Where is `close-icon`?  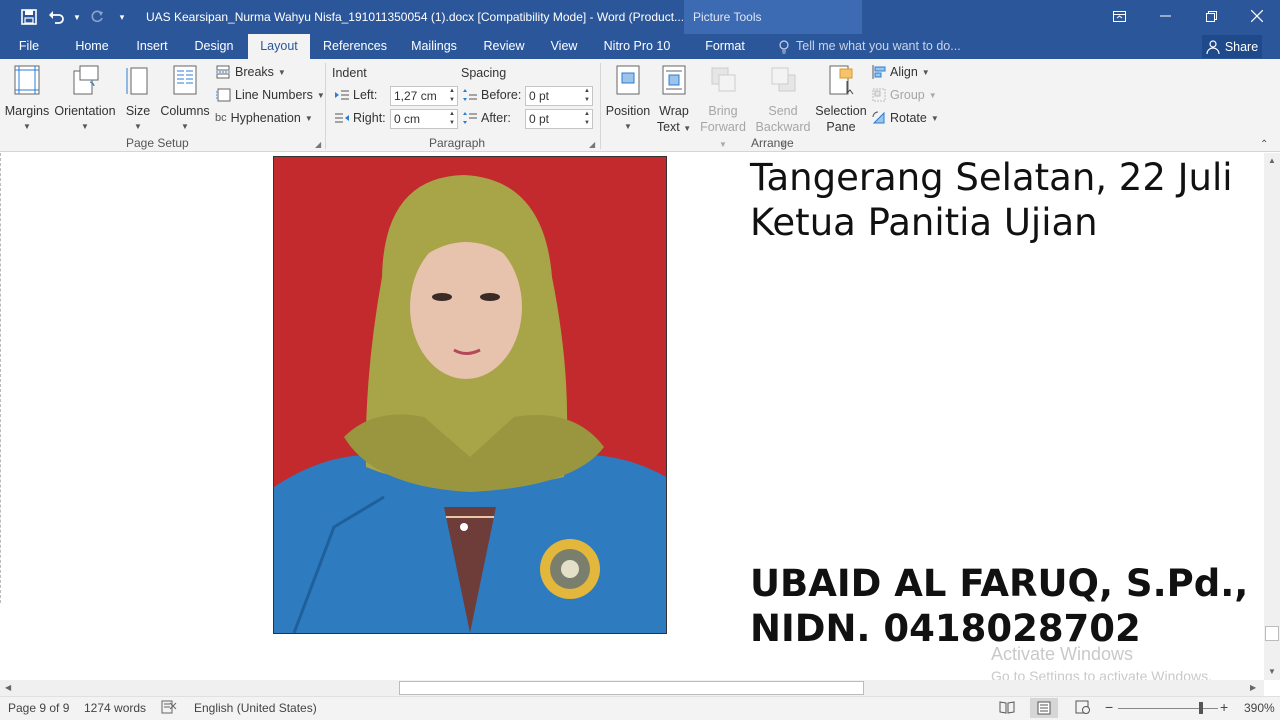 close-icon is located at coordinates (1257, 16).